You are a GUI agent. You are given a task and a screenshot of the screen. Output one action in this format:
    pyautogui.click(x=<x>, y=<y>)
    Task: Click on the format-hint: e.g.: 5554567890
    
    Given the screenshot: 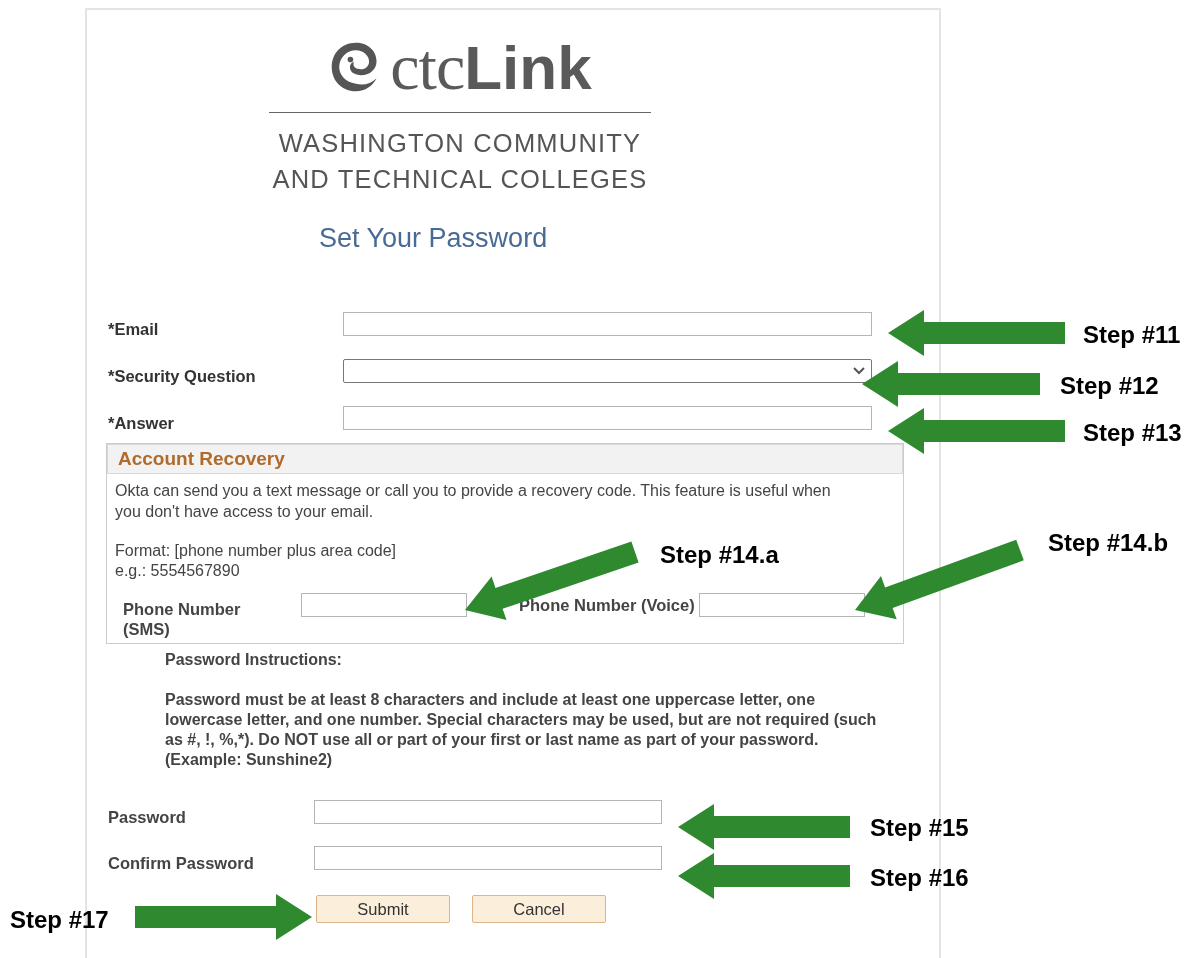 What is the action you would take?
    pyautogui.click(x=177, y=571)
    